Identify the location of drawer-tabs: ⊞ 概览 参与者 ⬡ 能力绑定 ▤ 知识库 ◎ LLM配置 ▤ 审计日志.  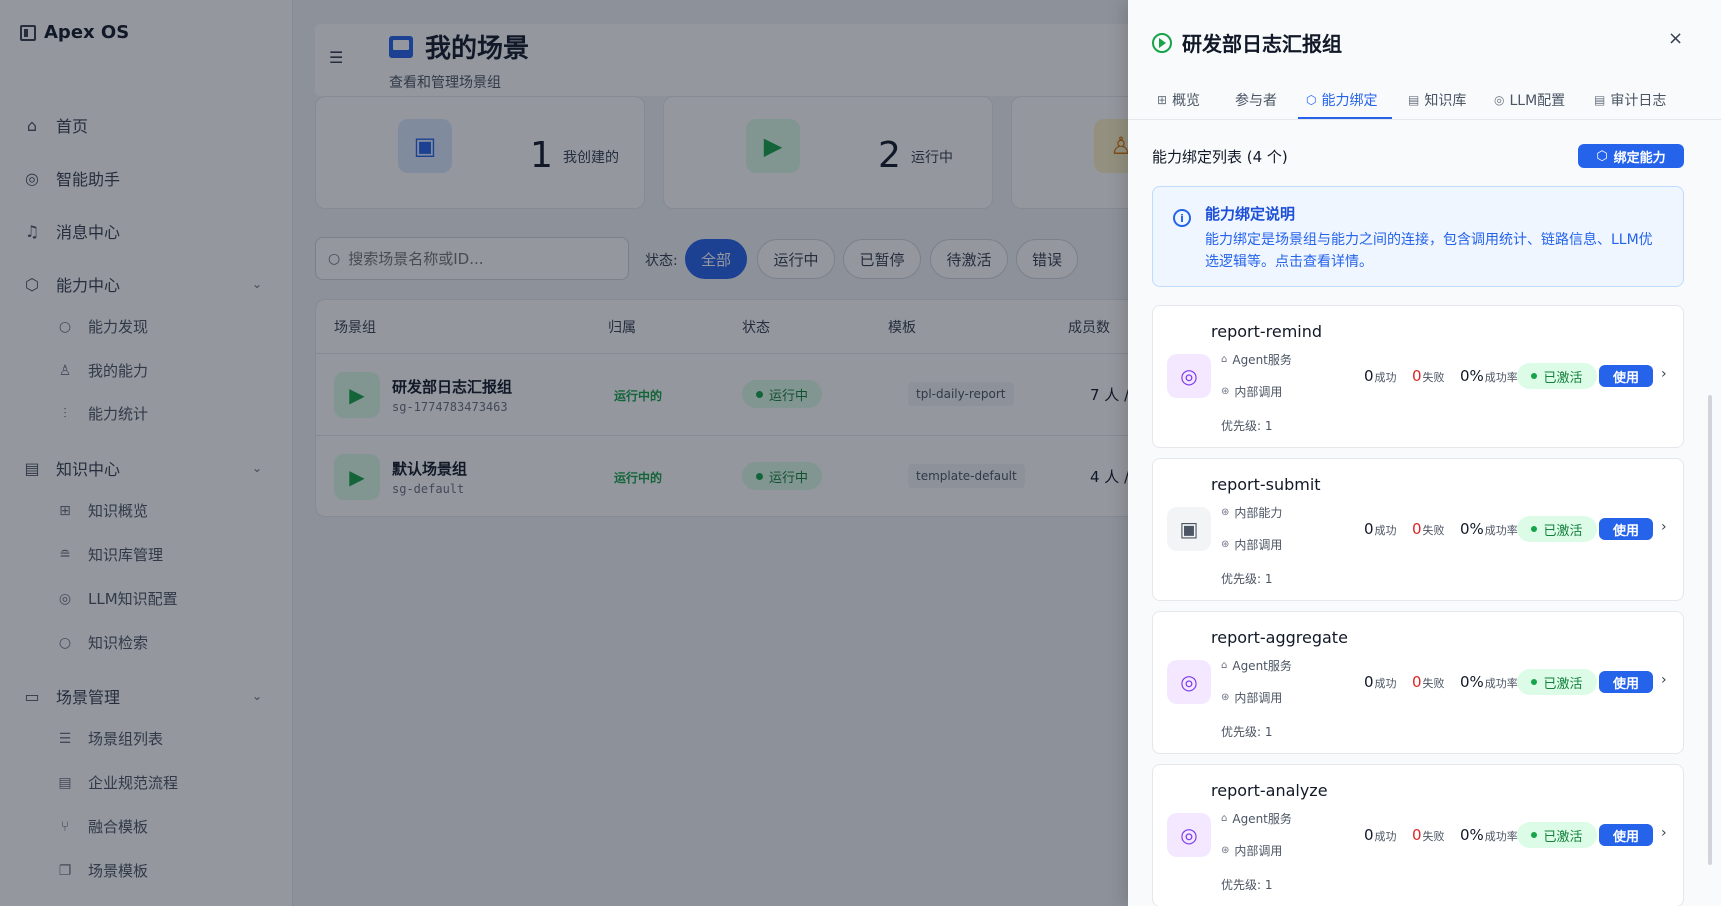
(1424, 100).